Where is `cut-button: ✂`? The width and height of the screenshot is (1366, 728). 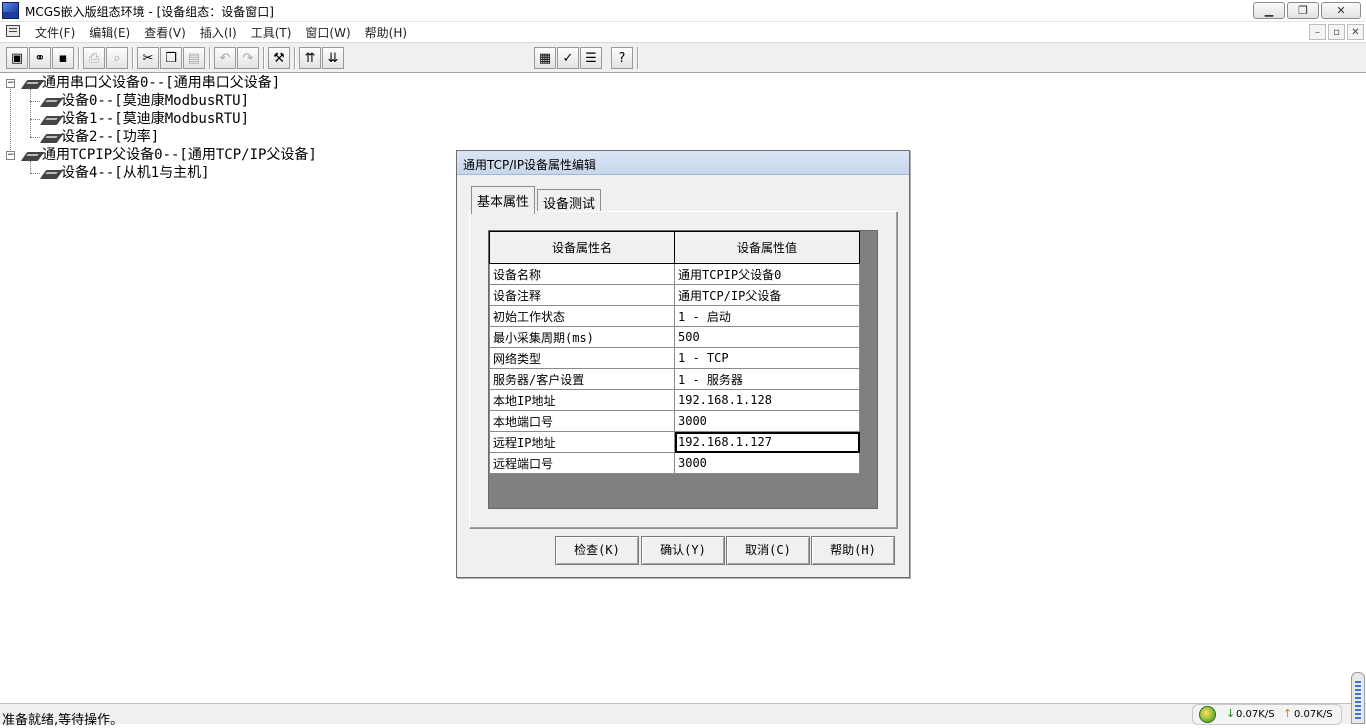
cut-button: ✂ is located at coordinates (148, 58).